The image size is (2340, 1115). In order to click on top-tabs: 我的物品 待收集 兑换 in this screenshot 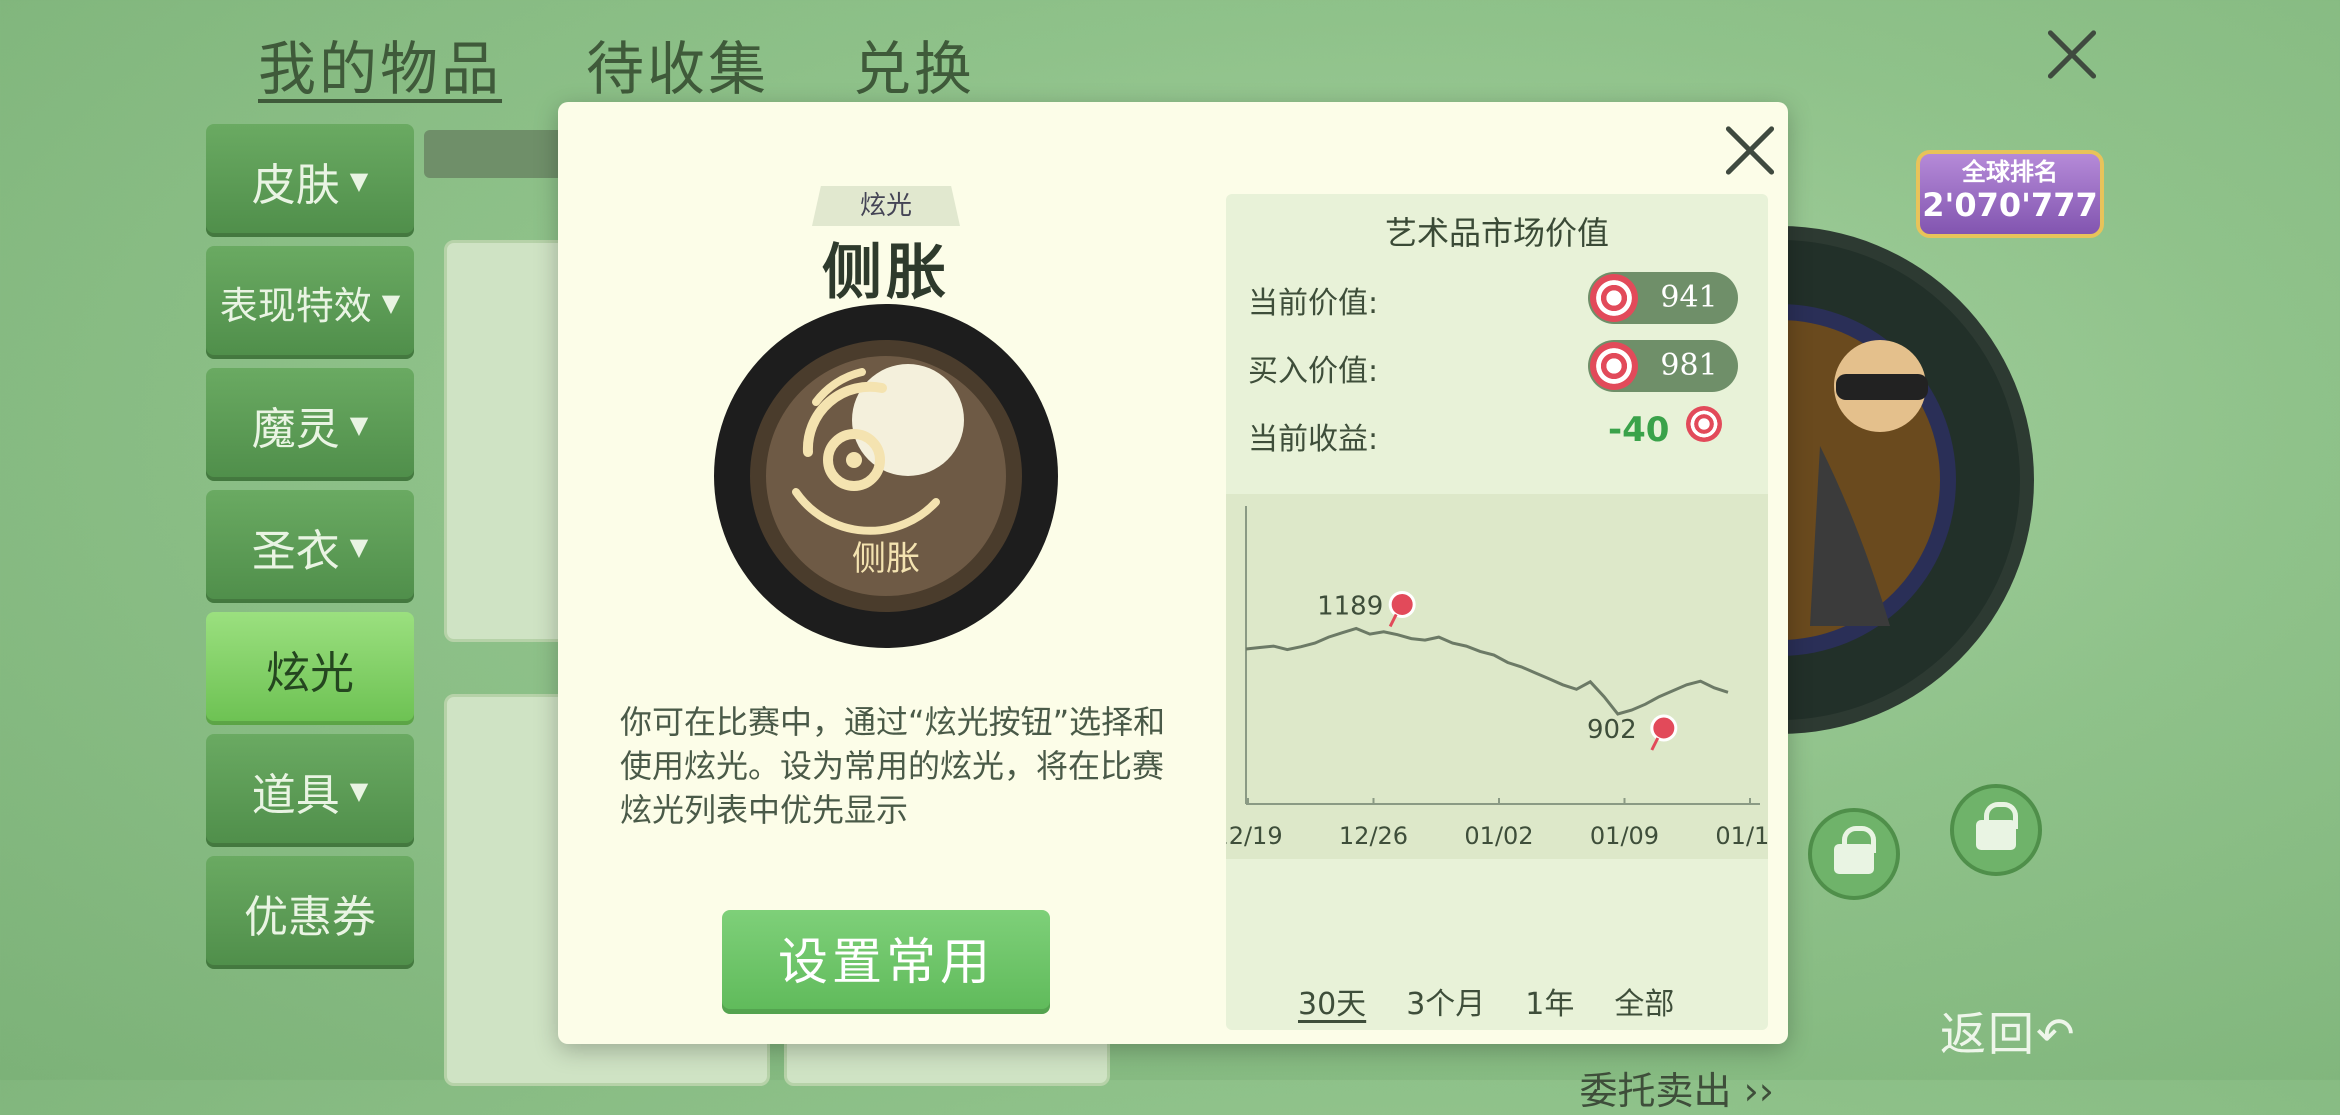, I will do `click(616, 64)`.